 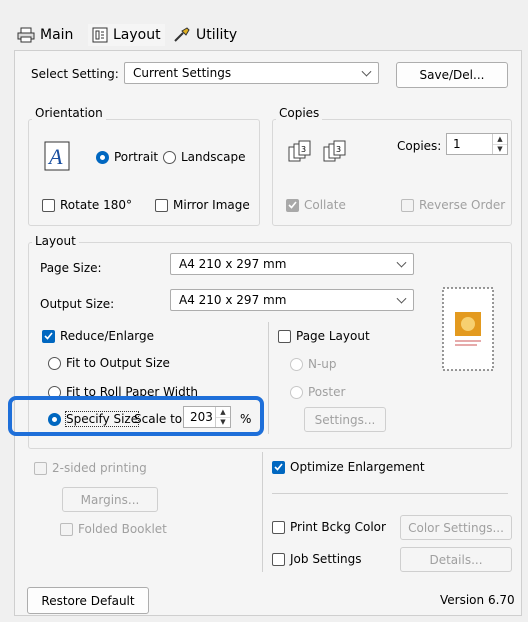 What do you see at coordinates (118, 363) in the screenshot?
I see `fit-output-label: Fit to Output Size` at bounding box center [118, 363].